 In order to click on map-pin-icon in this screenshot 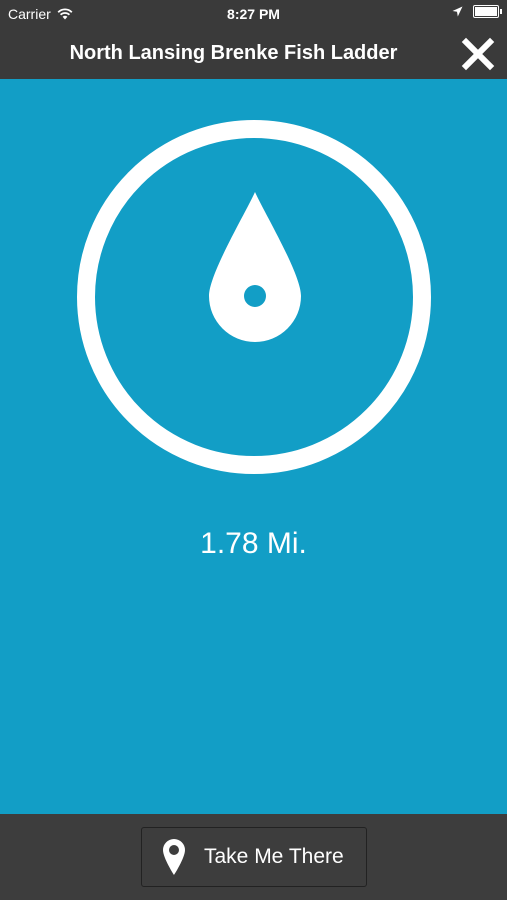, I will do `click(174, 857)`.